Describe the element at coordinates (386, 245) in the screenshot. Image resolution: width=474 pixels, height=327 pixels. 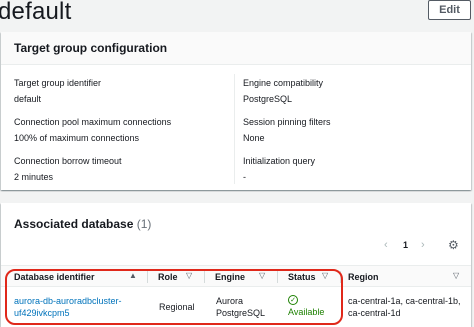
I see `chevron-left-icon: ‹` at that location.